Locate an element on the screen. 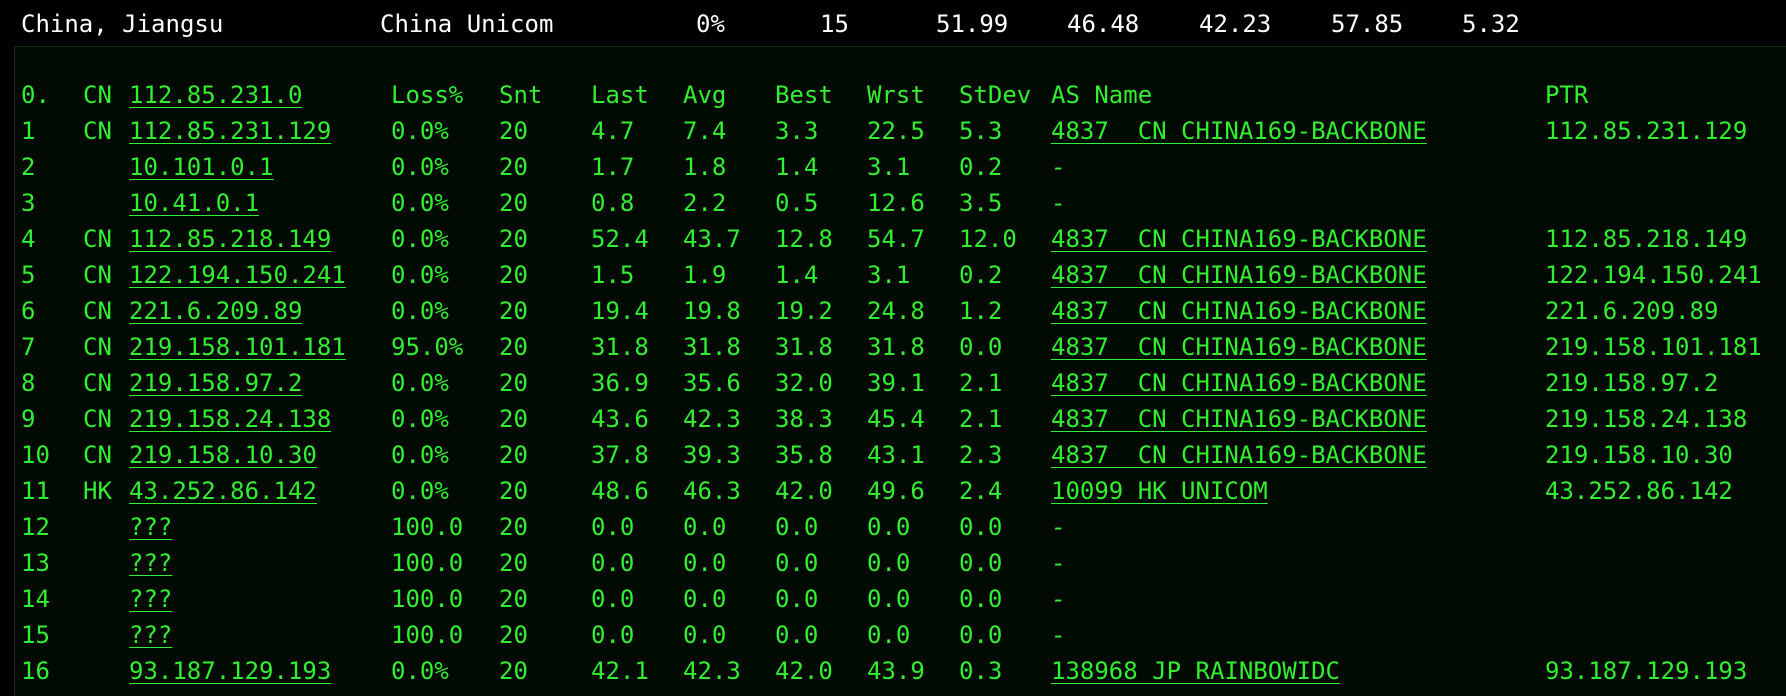  last-value: 1.7 is located at coordinates (613, 167).